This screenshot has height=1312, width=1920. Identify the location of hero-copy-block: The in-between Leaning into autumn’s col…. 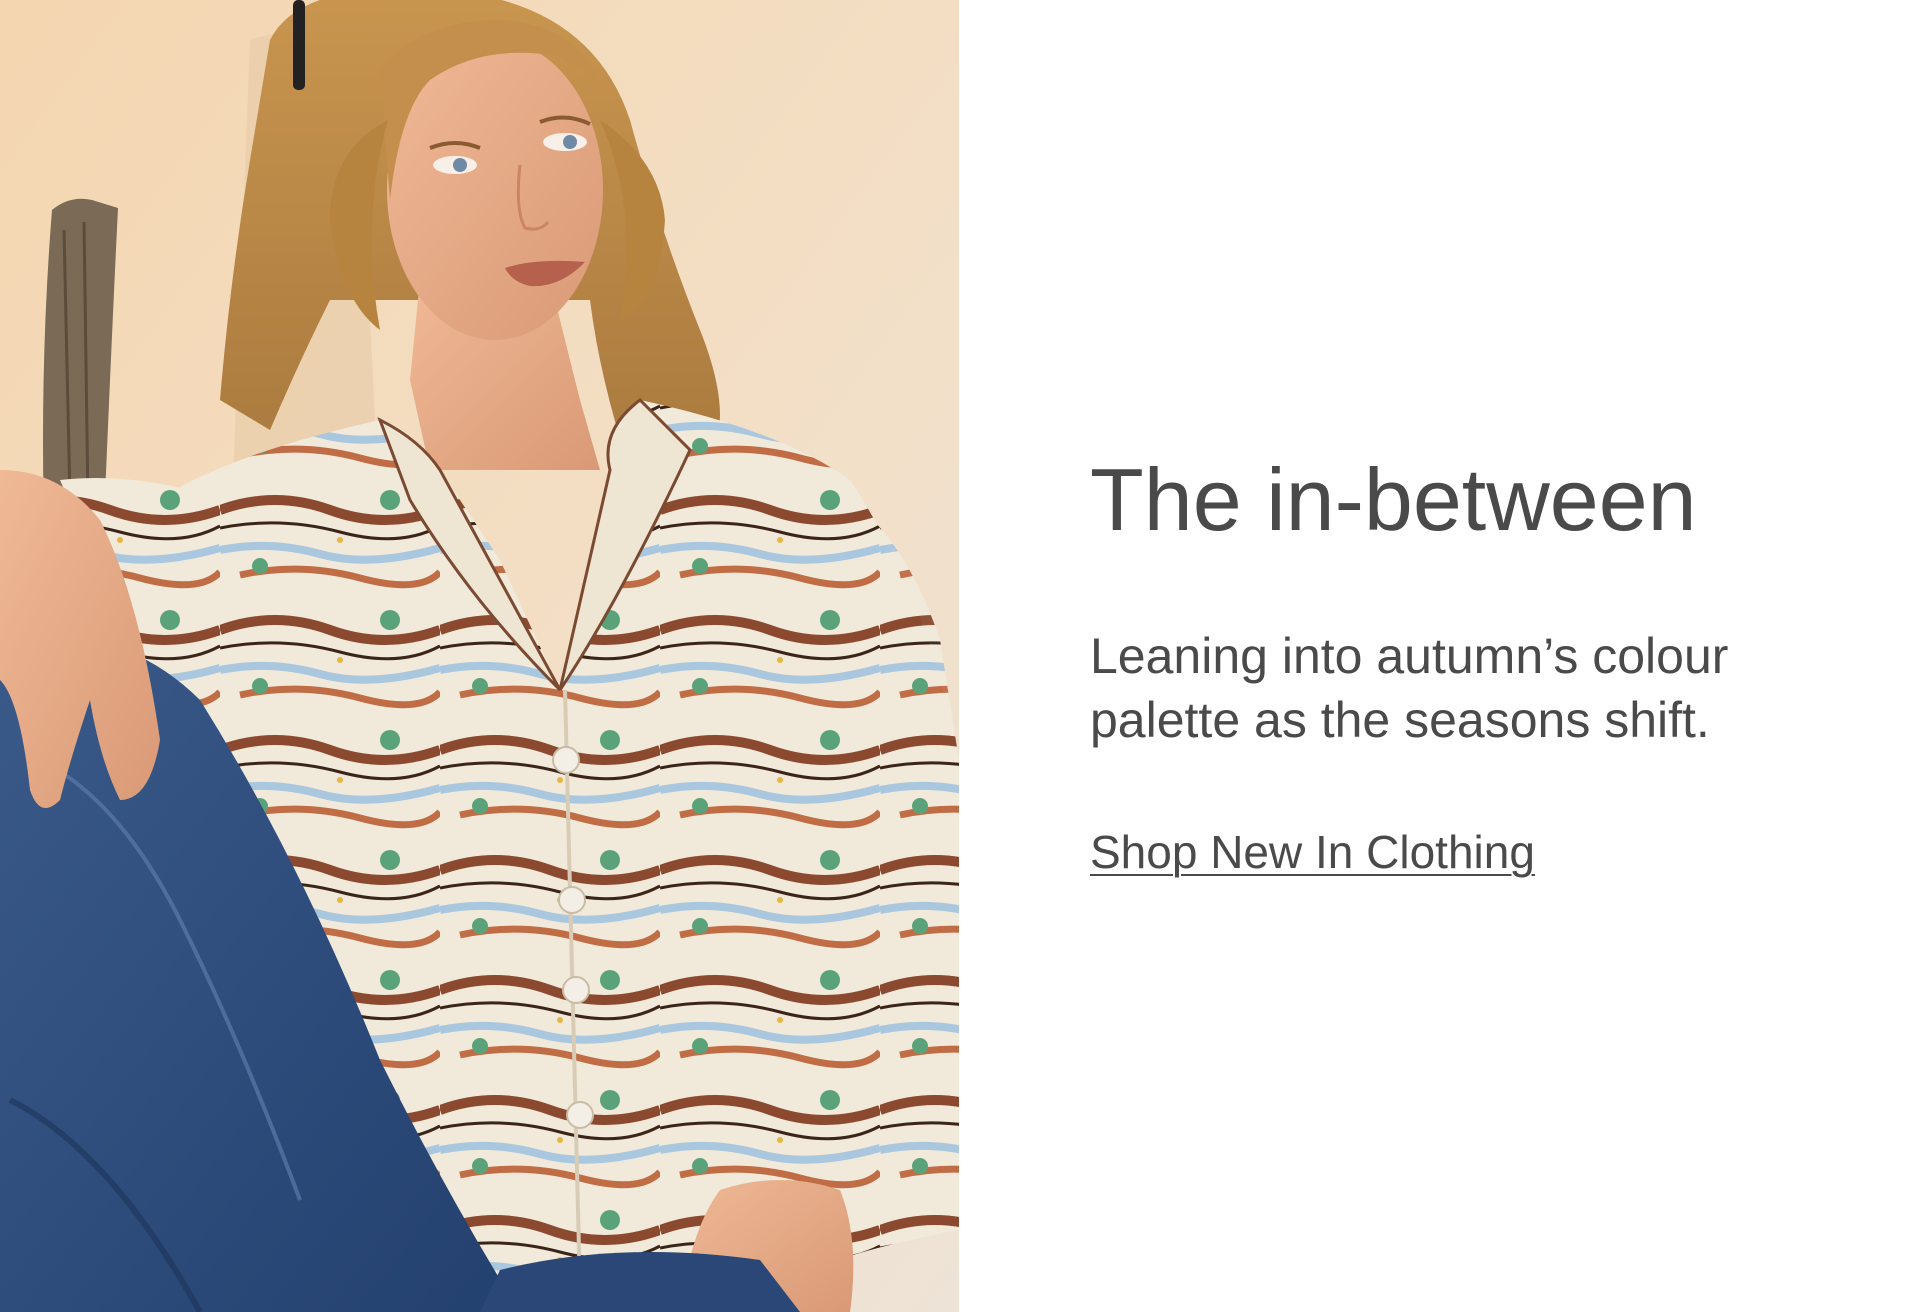
(1470, 665).